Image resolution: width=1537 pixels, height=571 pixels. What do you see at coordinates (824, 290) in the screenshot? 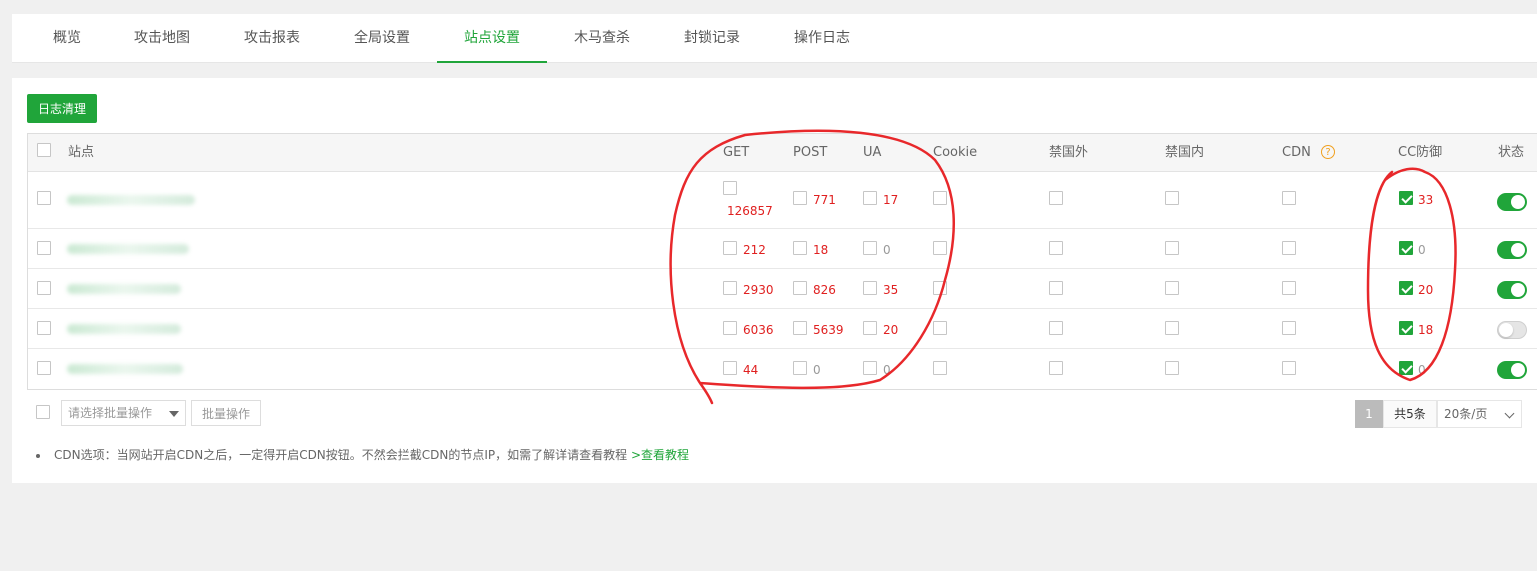
I see `post-count: 826` at bounding box center [824, 290].